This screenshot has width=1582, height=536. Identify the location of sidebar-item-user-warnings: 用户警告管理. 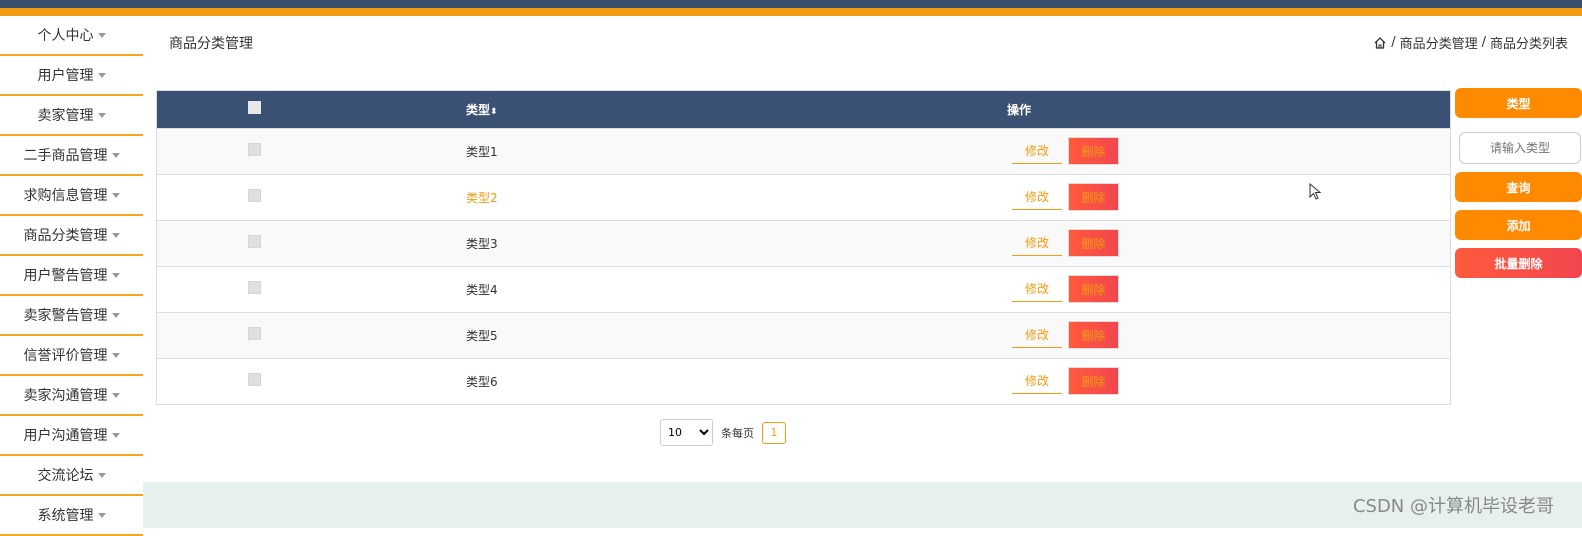
(71, 276).